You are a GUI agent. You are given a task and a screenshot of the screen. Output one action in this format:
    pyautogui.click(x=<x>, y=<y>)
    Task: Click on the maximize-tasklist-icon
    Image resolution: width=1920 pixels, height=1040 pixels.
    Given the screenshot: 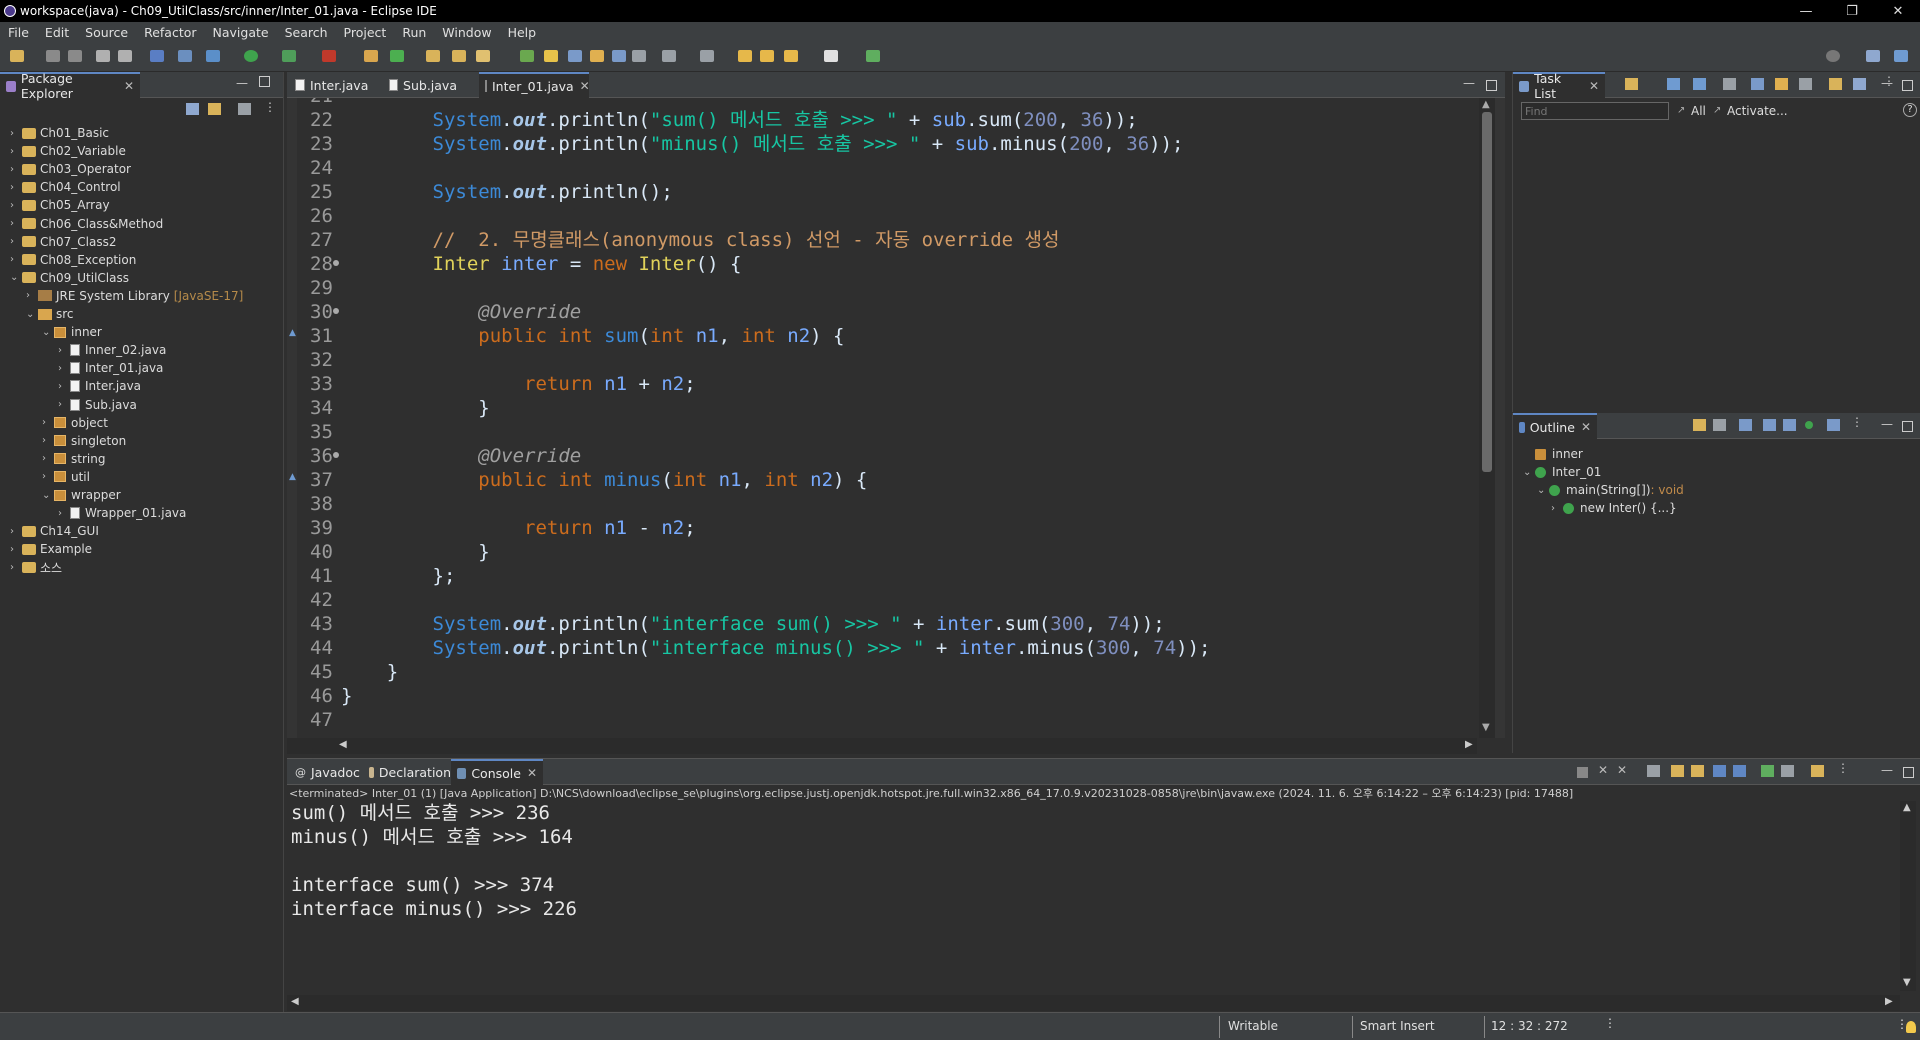 What is the action you would take?
    pyautogui.click(x=1907, y=85)
    